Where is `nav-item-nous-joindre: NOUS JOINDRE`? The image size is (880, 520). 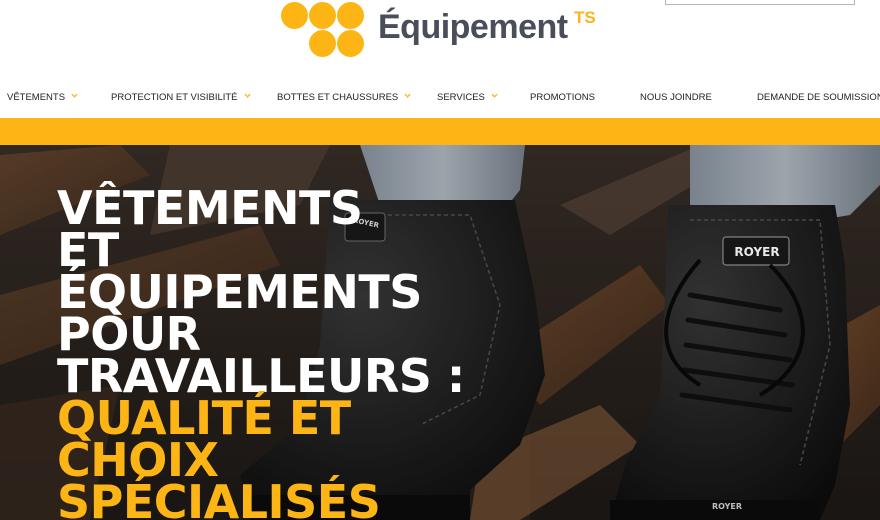
nav-item-nous-joindre: NOUS JOINDRE is located at coordinates (676, 98).